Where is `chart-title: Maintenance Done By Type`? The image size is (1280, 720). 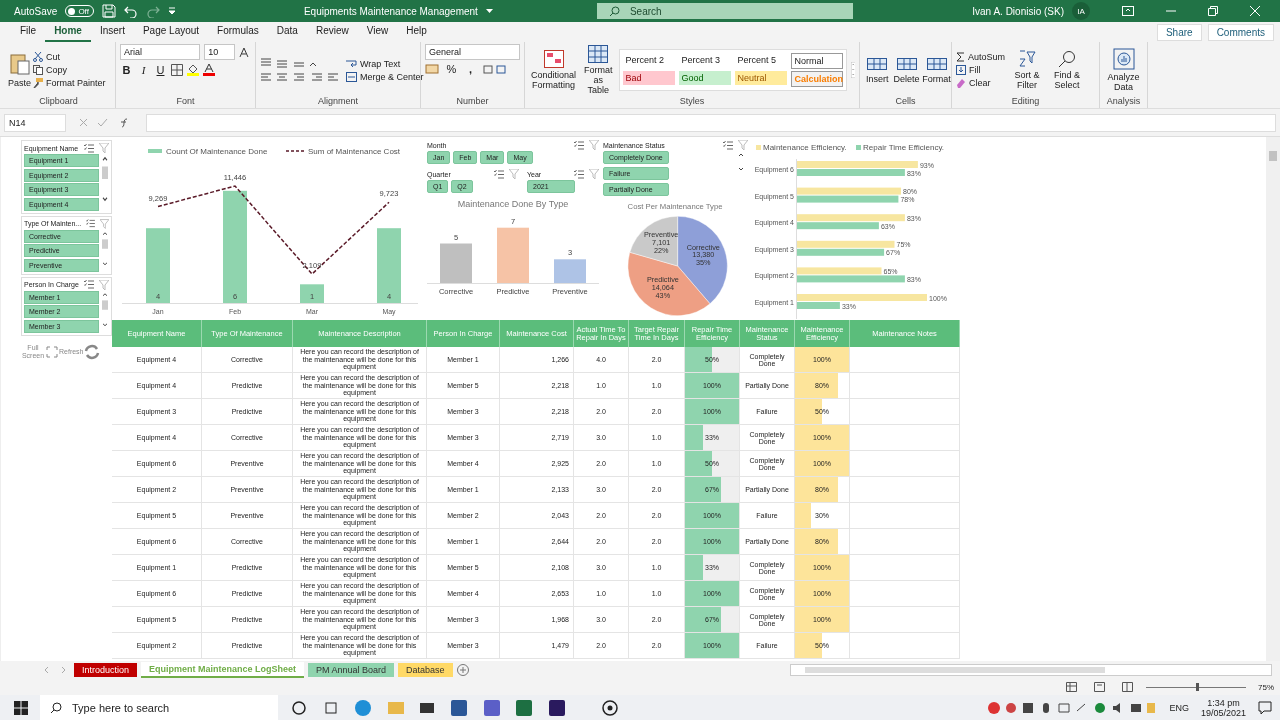
chart-title: Maintenance Done By Type is located at coordinates (513, 204).